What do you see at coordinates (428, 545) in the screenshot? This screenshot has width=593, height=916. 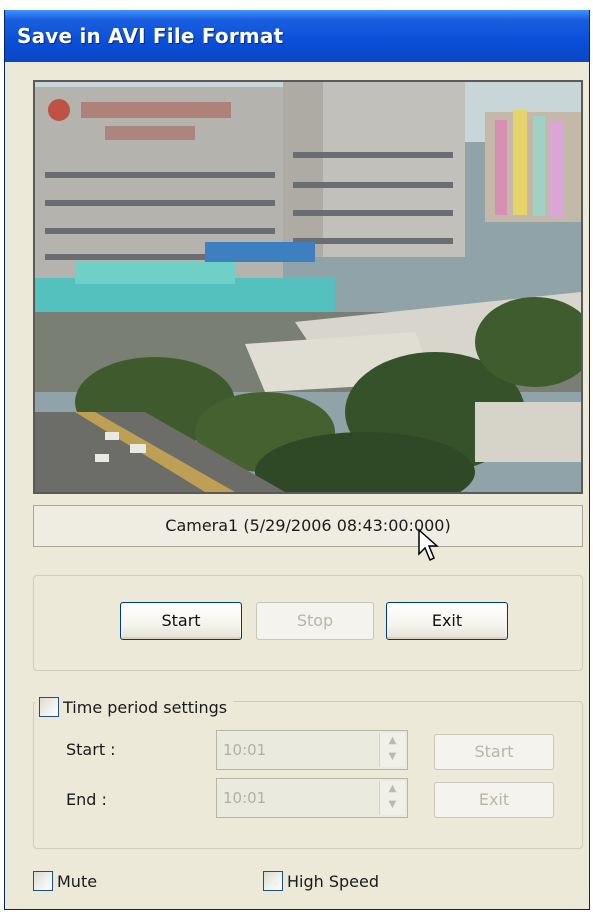 I see `mouse-cursor-icon` at bounding box center [428, 545].